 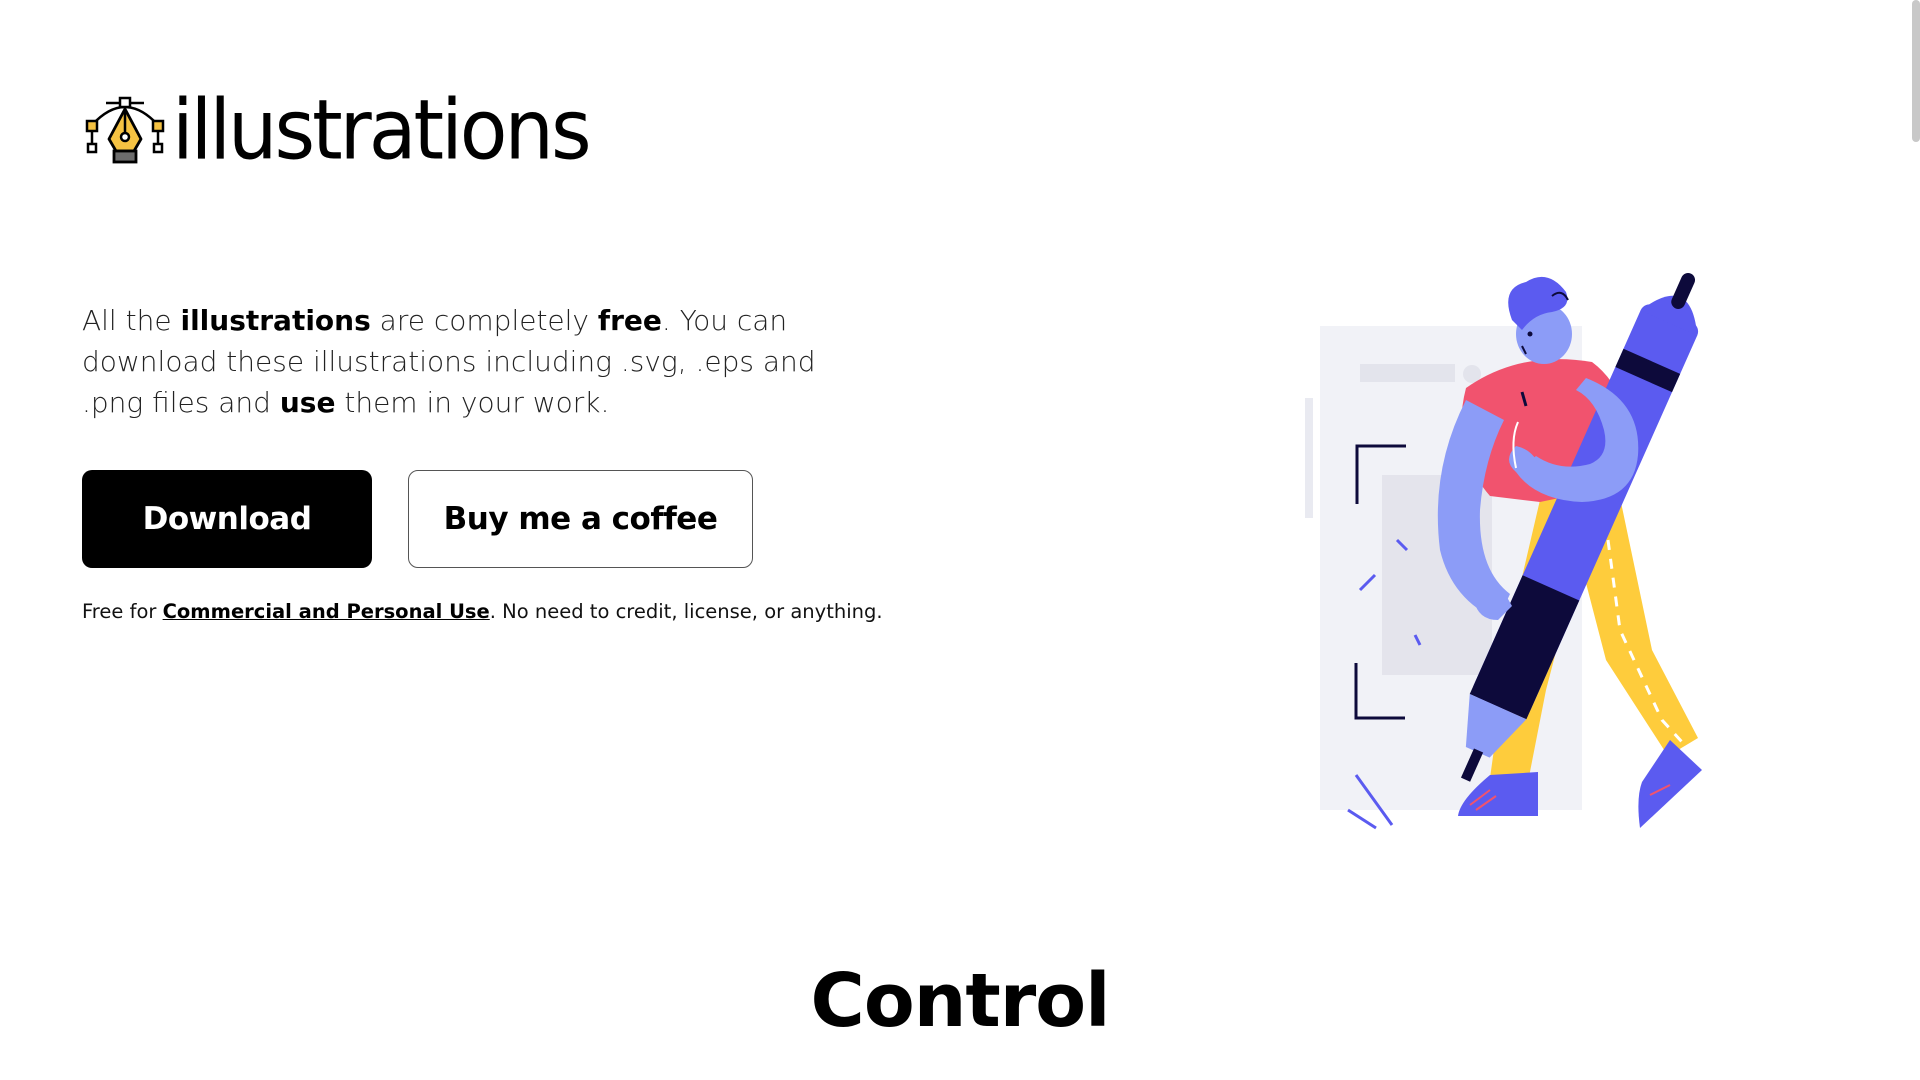 I want to click on site-logo: illustrations, so click(x=338, y=131).